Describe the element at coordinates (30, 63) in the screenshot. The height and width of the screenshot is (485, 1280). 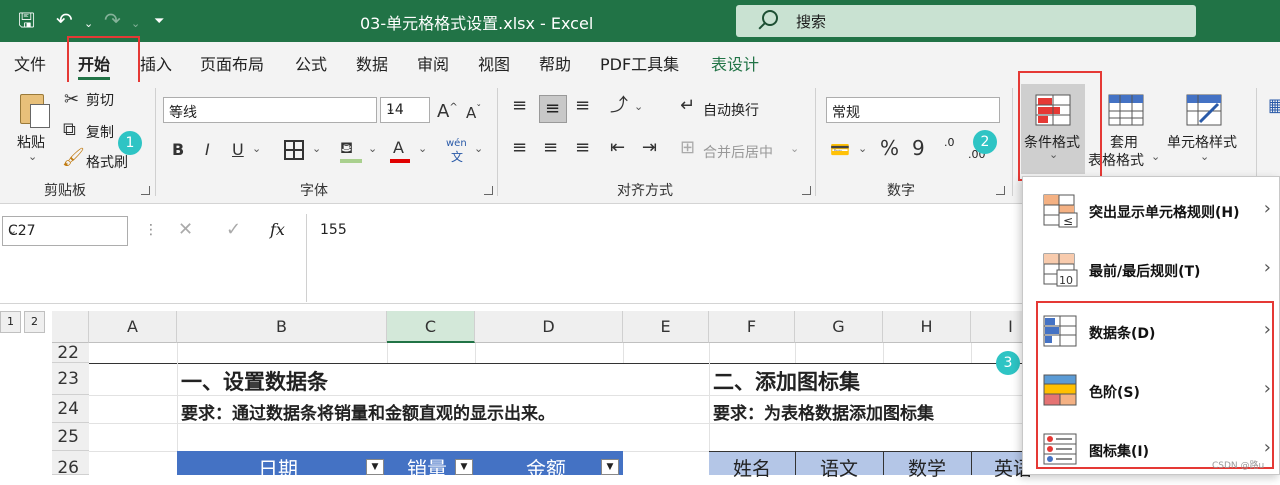
I see `tab-file: 文件` at that location.